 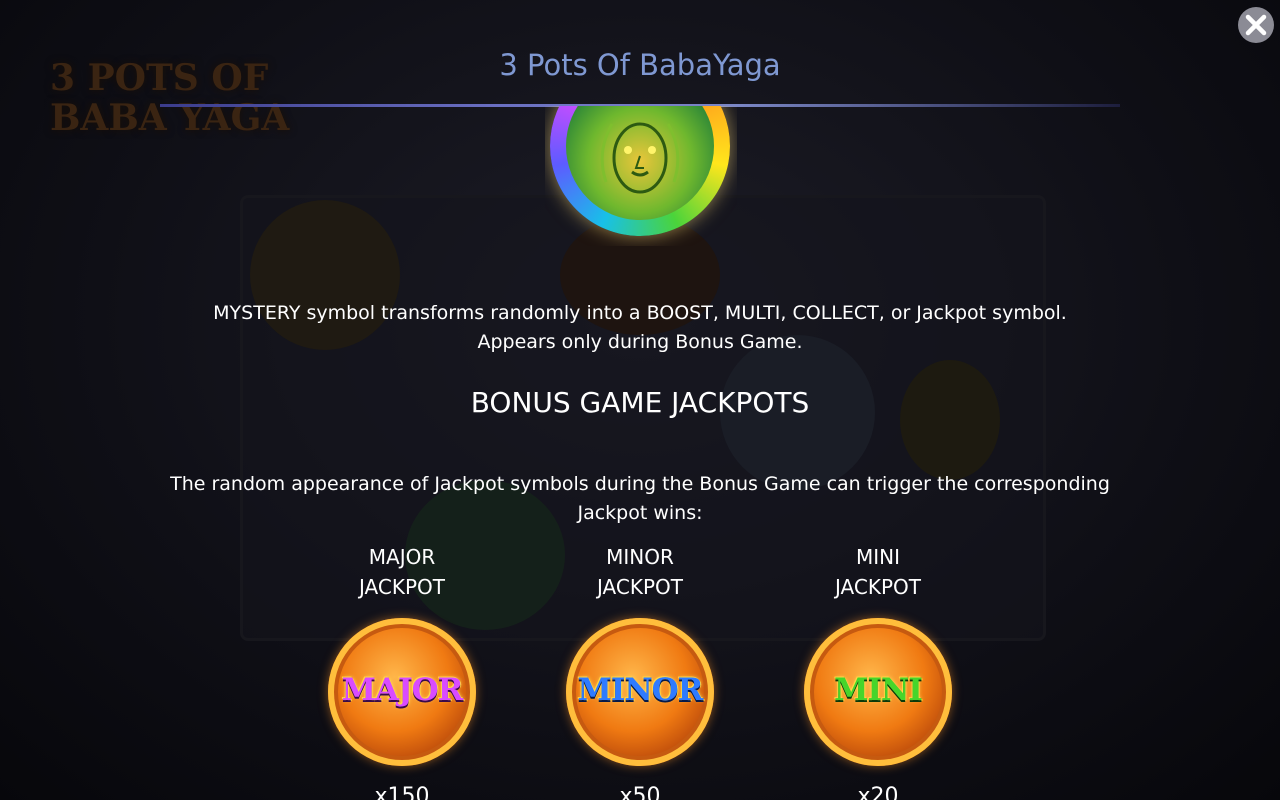 I want to click on jackpot-name: MINOR, so click(x=640, y=557).